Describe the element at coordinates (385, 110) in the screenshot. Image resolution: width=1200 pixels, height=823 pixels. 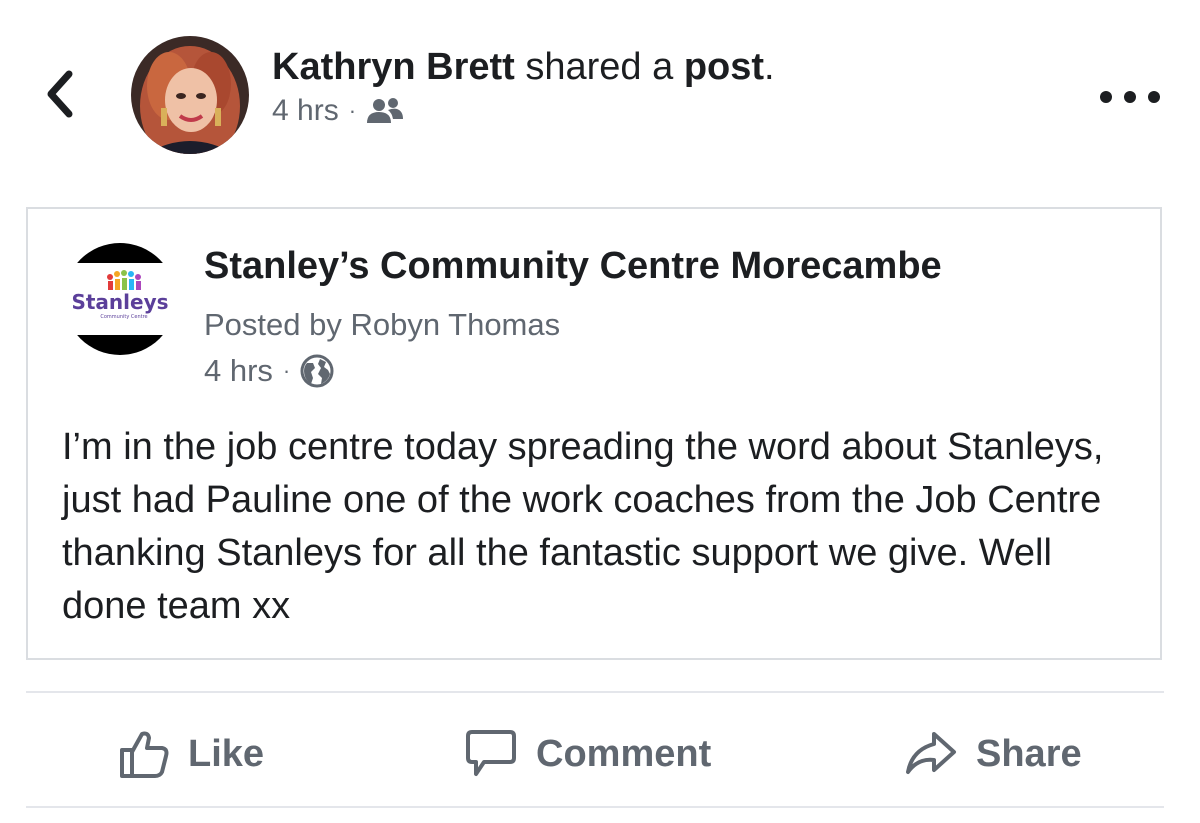
I see `friends-icon` at that location.